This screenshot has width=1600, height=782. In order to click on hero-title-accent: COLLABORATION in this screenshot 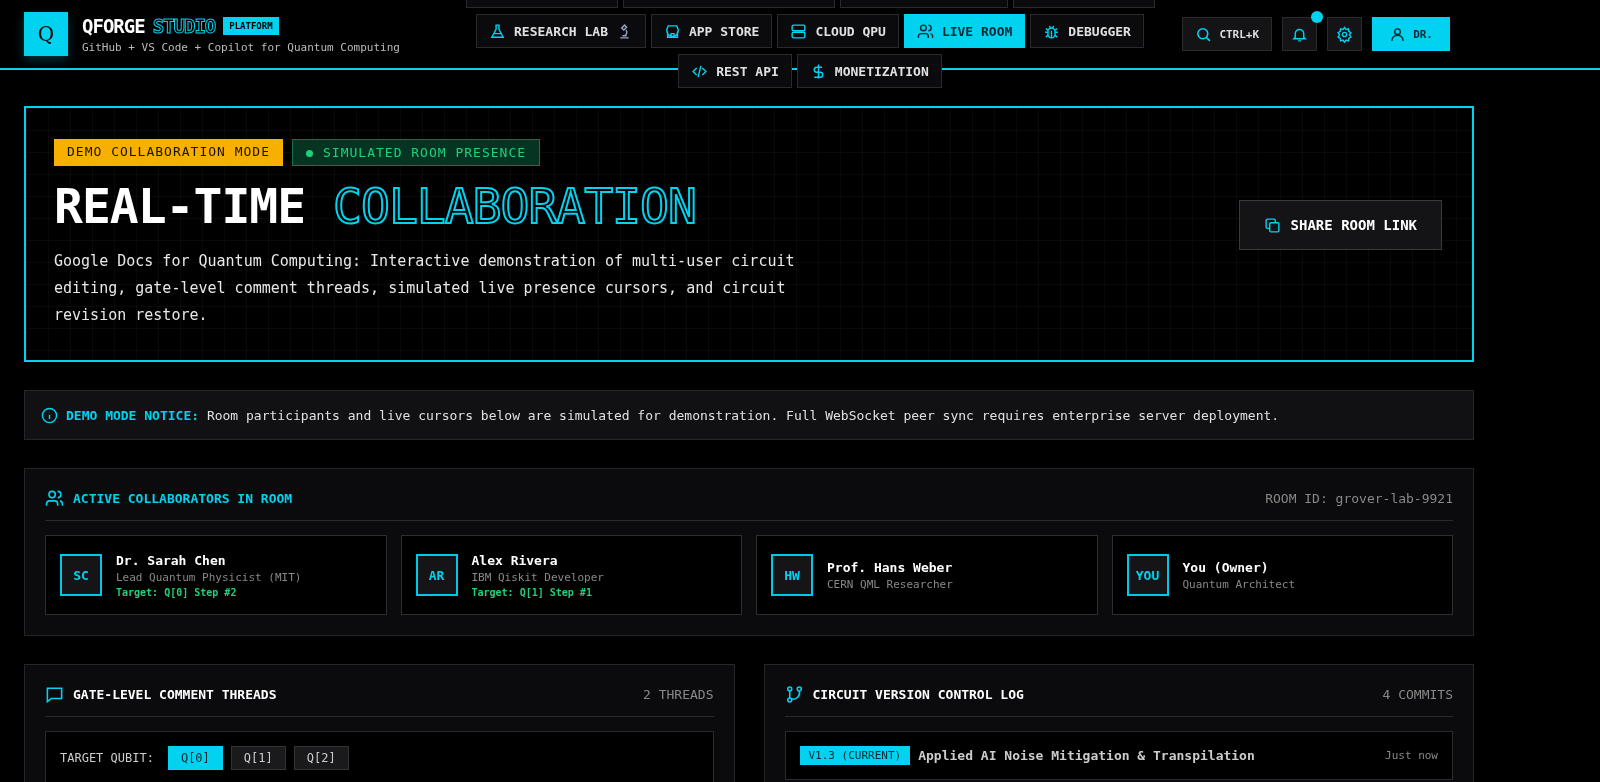, I will do `click(514, 206)`.